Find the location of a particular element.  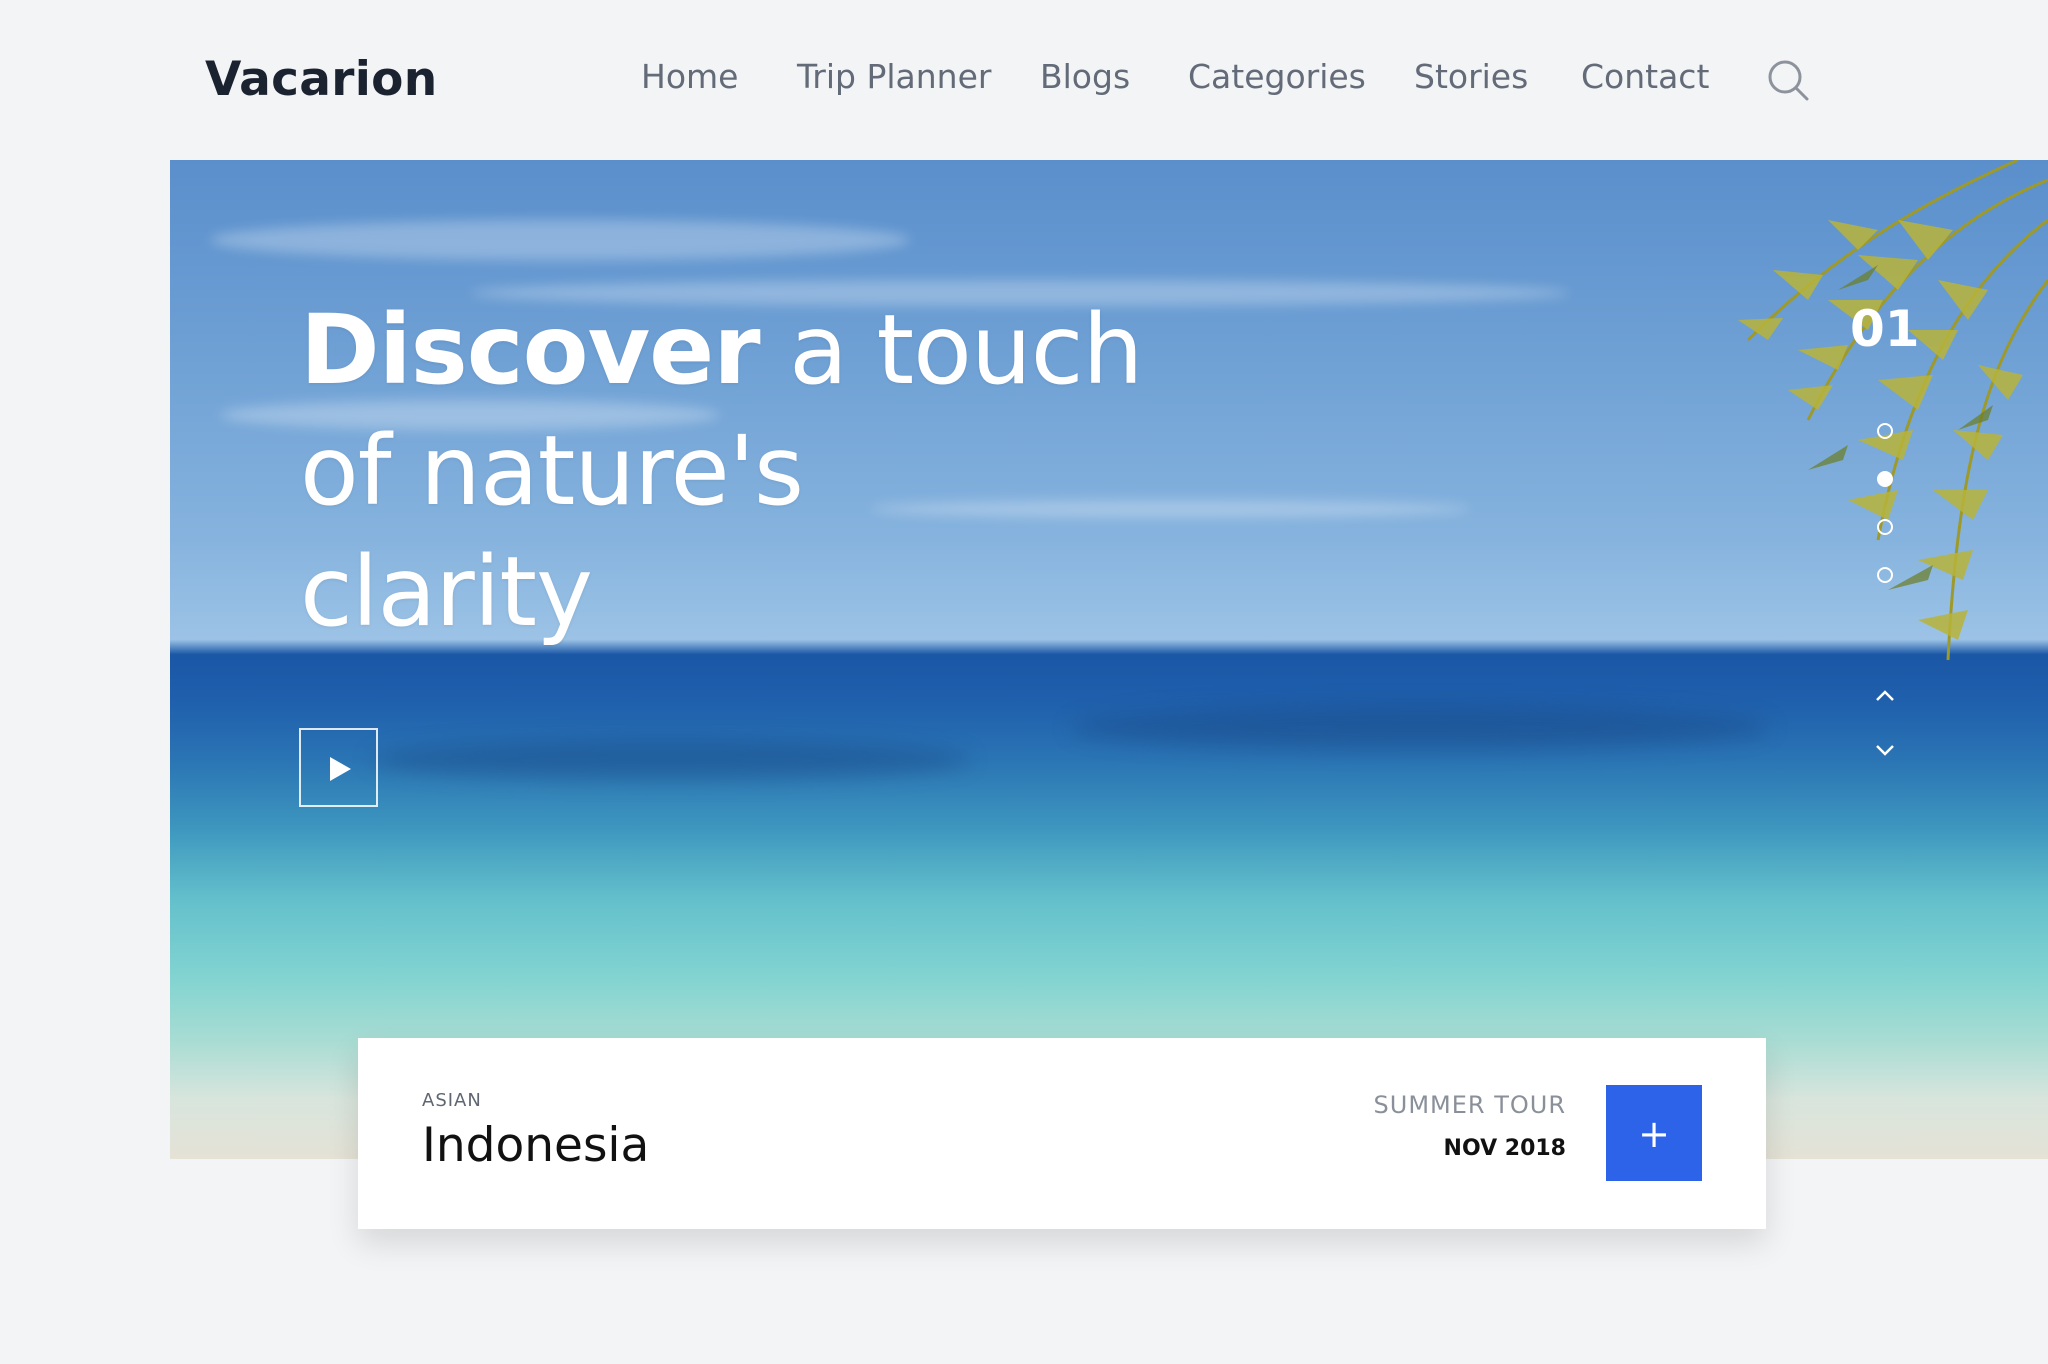

cloud is located at coordinates (560, 240).